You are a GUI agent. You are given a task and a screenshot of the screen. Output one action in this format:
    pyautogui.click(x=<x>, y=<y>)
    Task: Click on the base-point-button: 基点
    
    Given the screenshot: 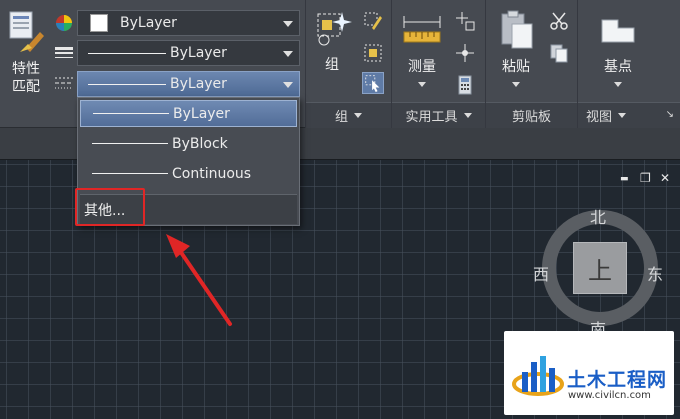 What is the action you would take?
    pyautogui.click(x=618, y=49)
    